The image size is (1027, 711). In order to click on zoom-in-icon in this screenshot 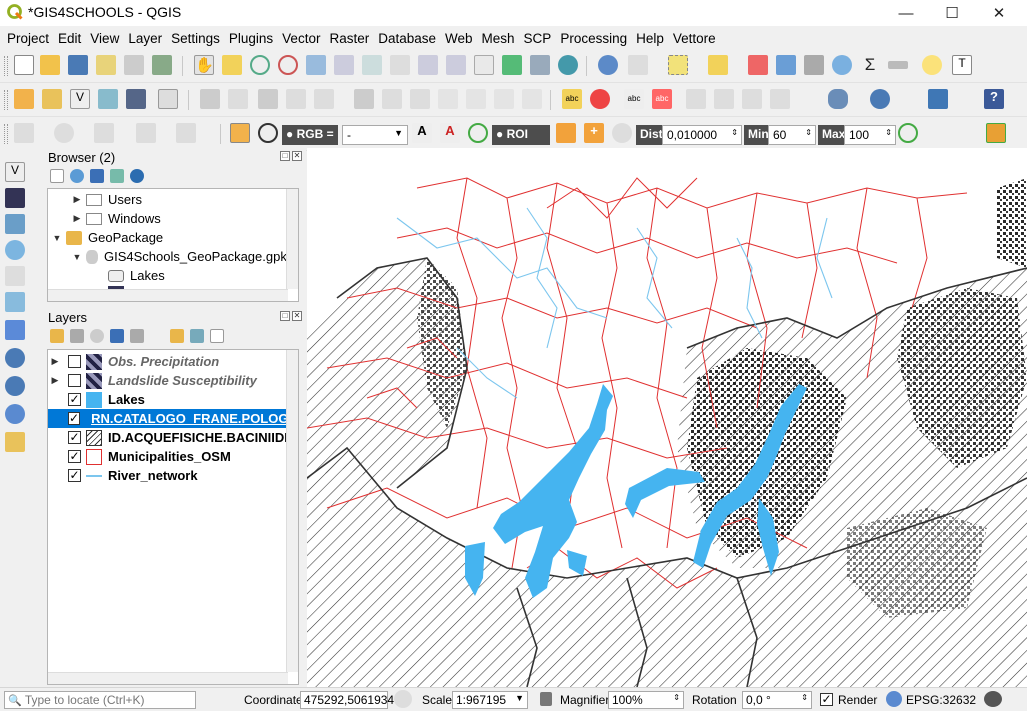, I will do `click(260, 65)`.